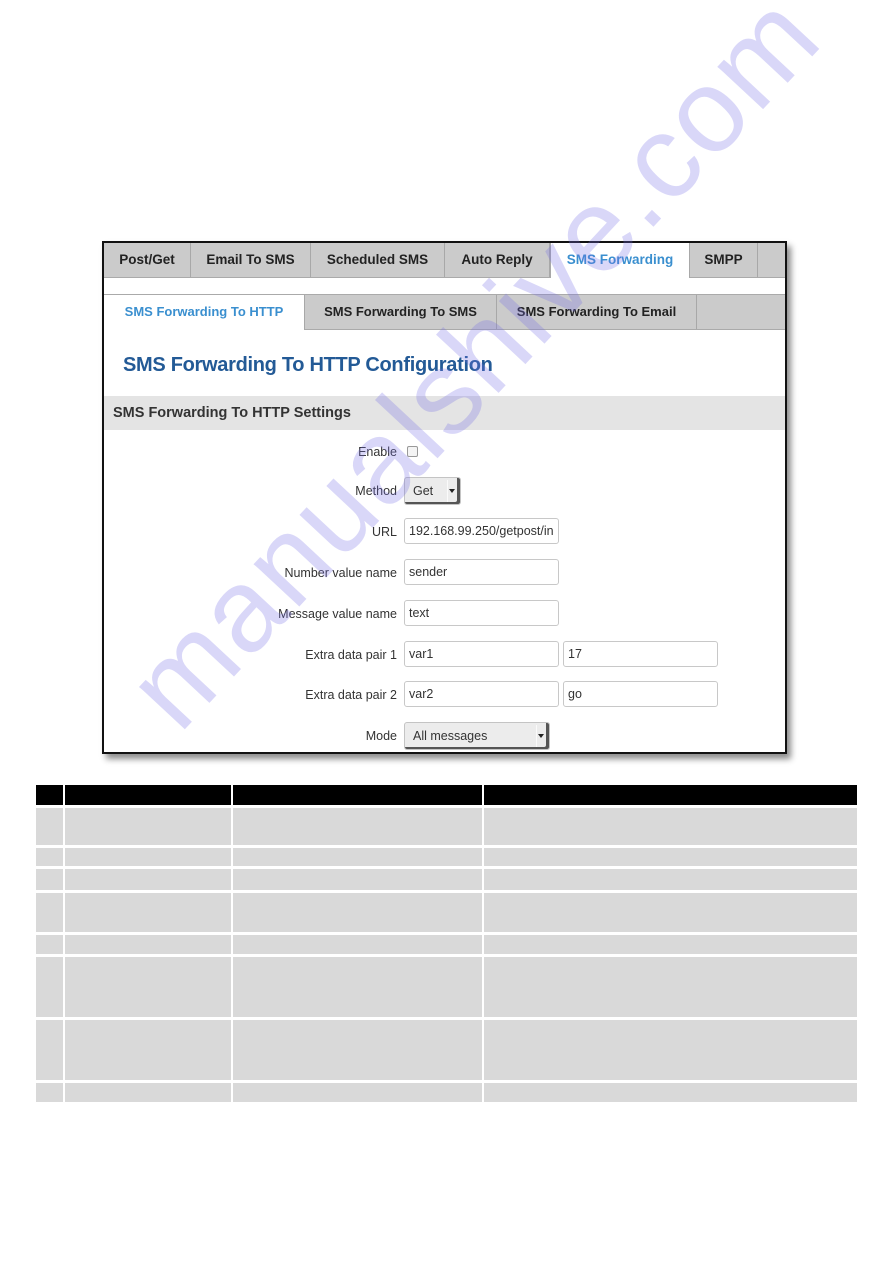 The image size is (893, 1263). What do you see at coordinates (401, 312) in the screenshot?
I see `subtab-forwarding-to-sms: SMS Forwarding To SMS` at bounding box center [401, 312].